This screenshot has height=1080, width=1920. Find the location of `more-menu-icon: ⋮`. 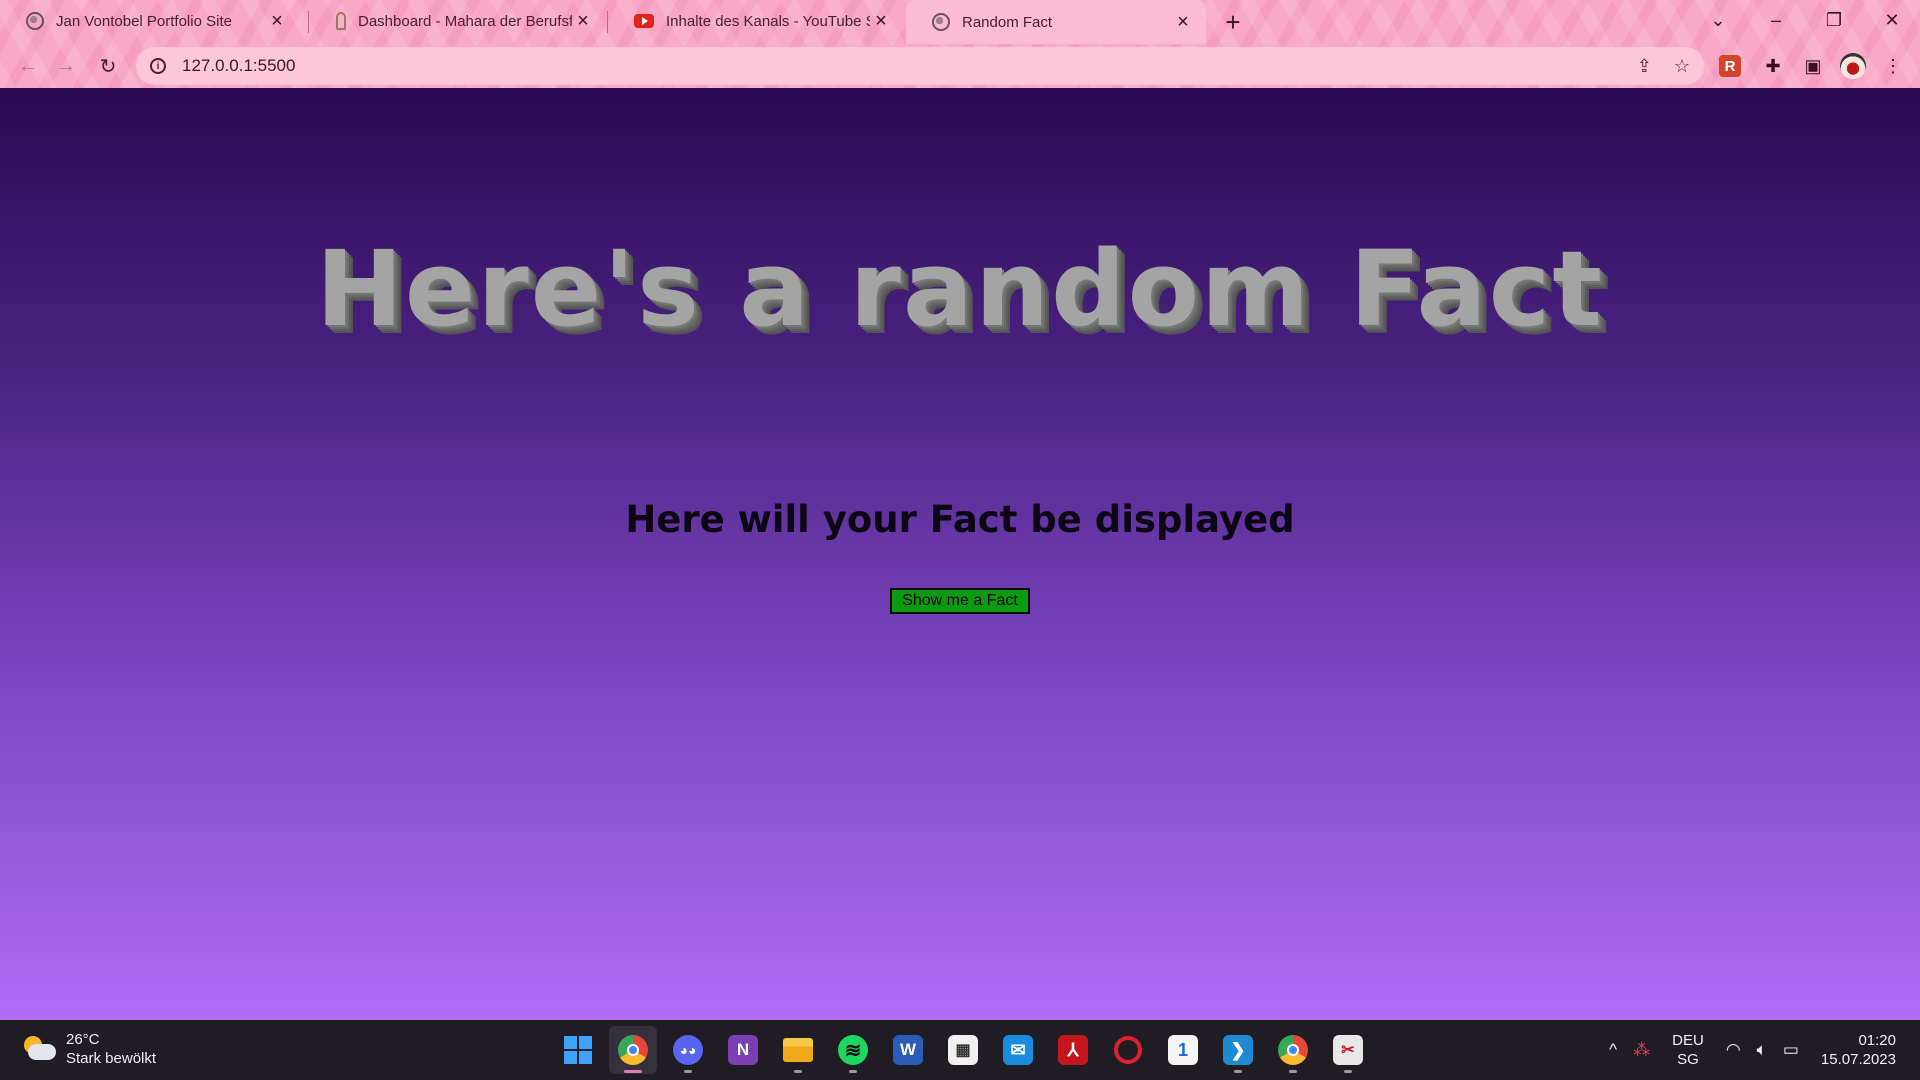

more-menu-icon: ⋮ is located at coordinates (1893, 66).